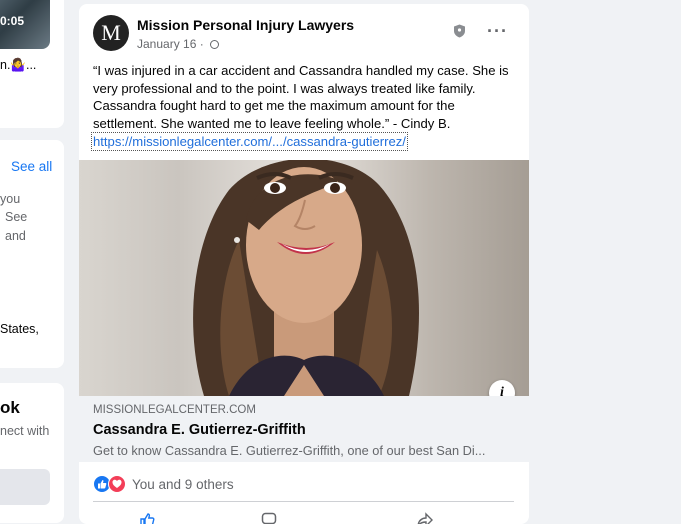  Describe the element at coordinates (245, 25) in the screenshot. I see `page-name: Mission Personal Injury Lawyers` at that location.